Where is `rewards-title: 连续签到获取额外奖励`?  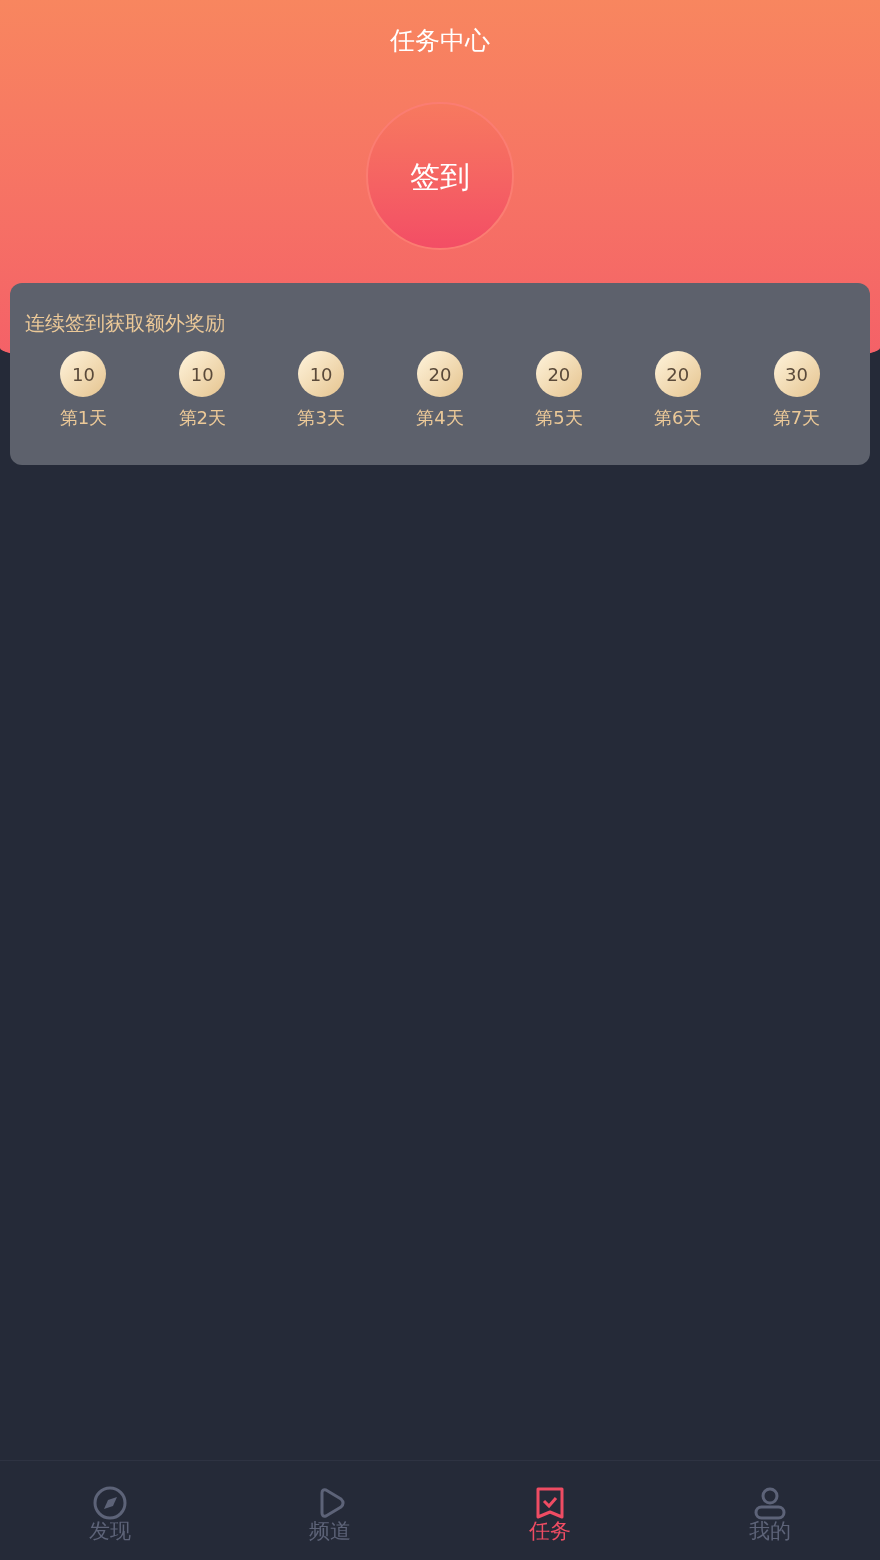
rewards-title: 连续签到获取额外奖励 is located at coordinates (125, 323).